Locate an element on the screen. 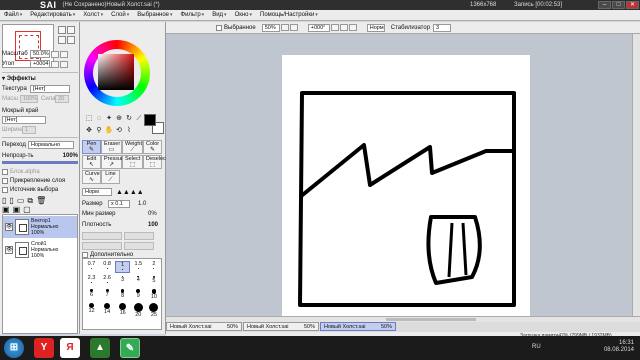  menu-layer: Слой▾ is located at coordinates (120, 15).